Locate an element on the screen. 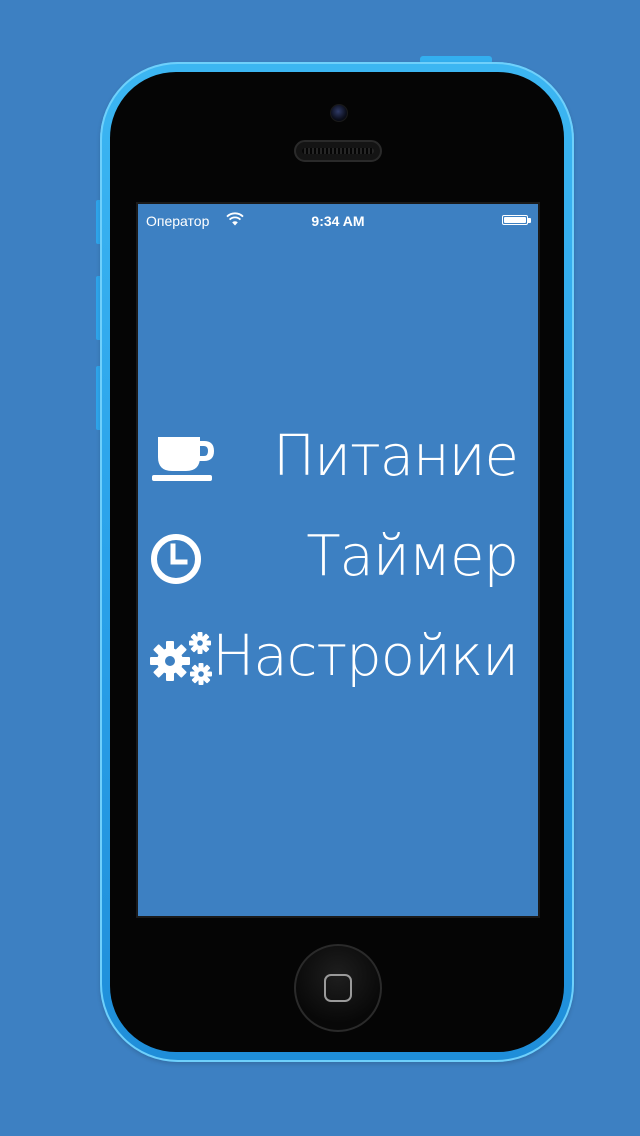 This screenshot has width=640, height=1136. earpiece-speaker is located at coordinates (338, 151).